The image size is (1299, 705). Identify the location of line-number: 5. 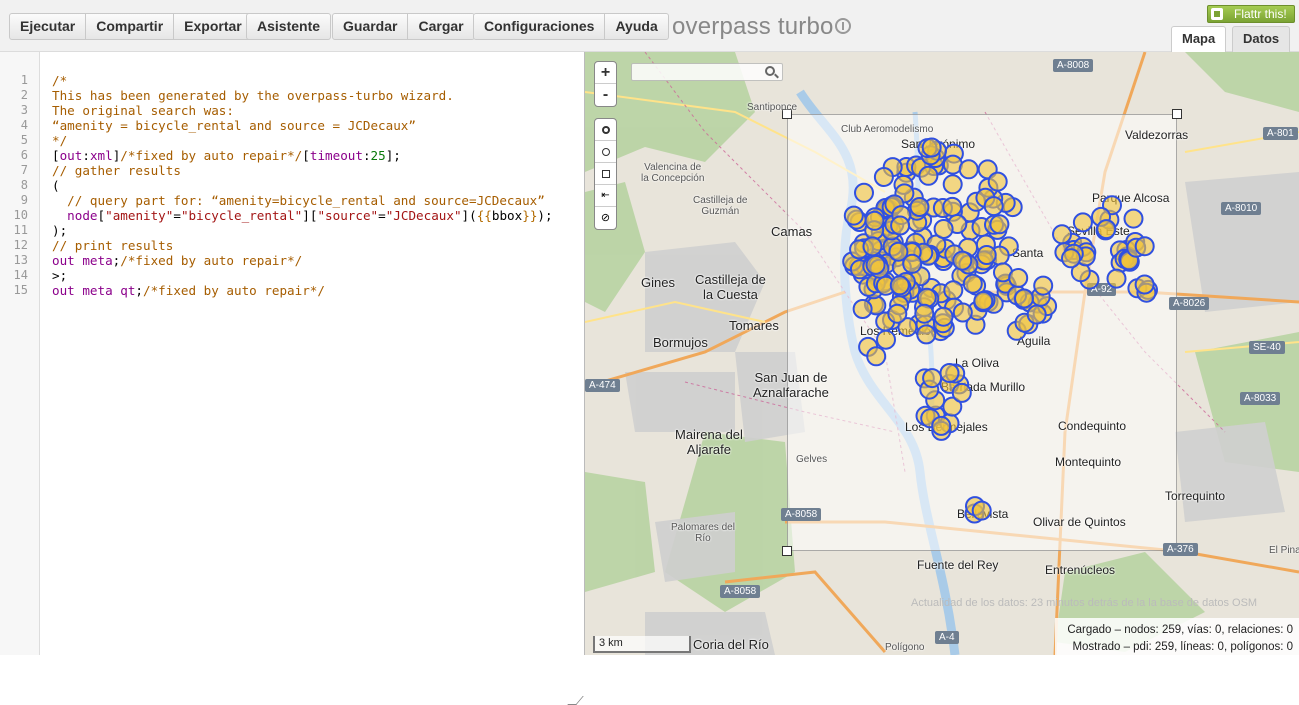
(24, 140).